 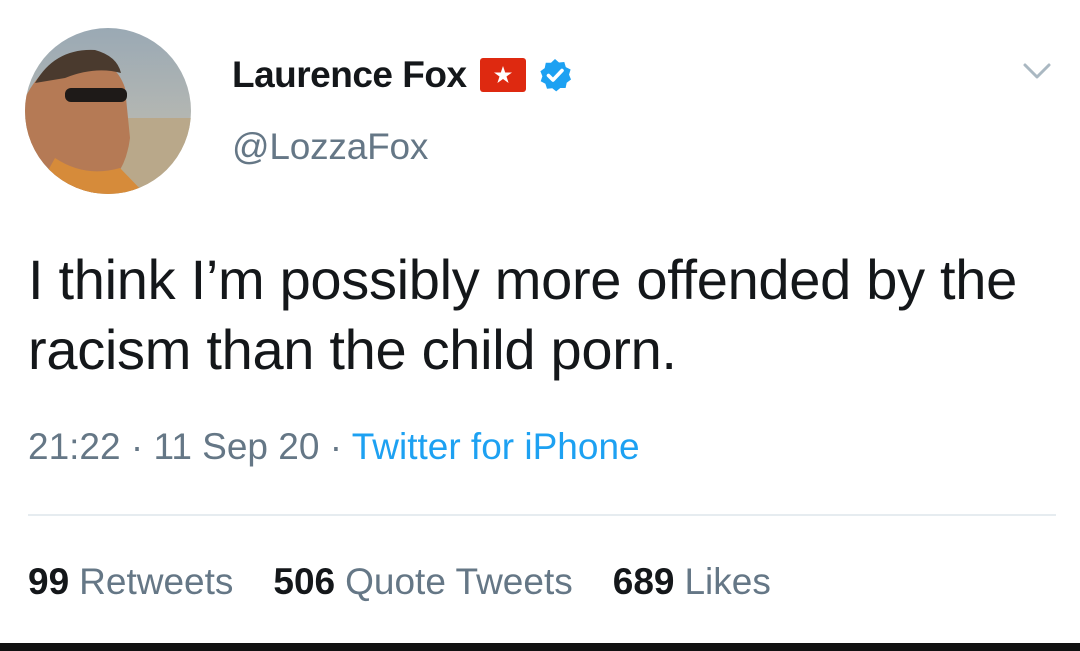 I want to click on user-handle: @LozzaFox, so click(x=330, y=147).